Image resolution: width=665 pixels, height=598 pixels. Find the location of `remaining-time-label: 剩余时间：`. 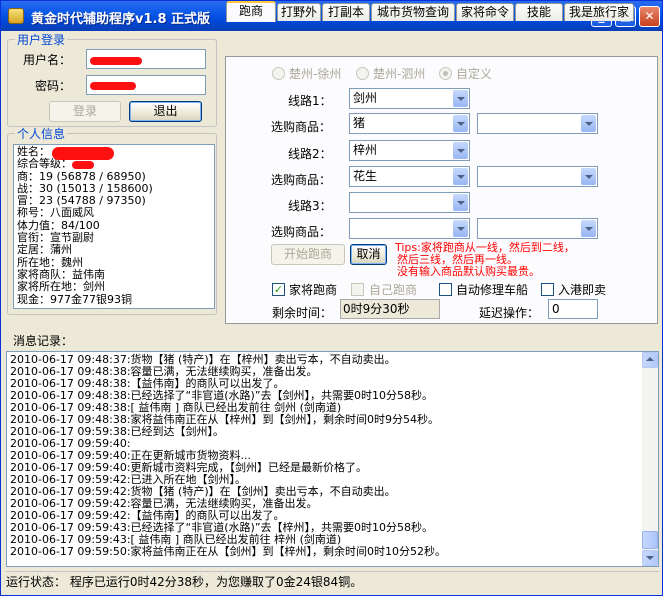

remaining-time-label: 剩余时间： is located at coordinates (302, 313).